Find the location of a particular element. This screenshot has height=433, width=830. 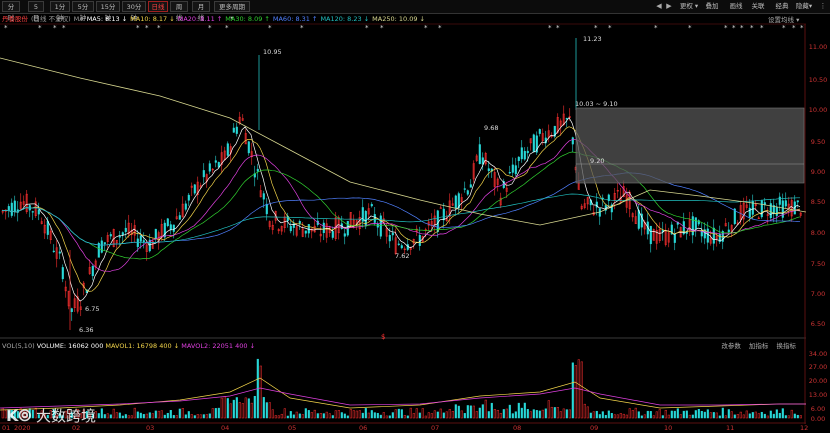

volume-tick: 20.00 is located at coordinates (818, 381).